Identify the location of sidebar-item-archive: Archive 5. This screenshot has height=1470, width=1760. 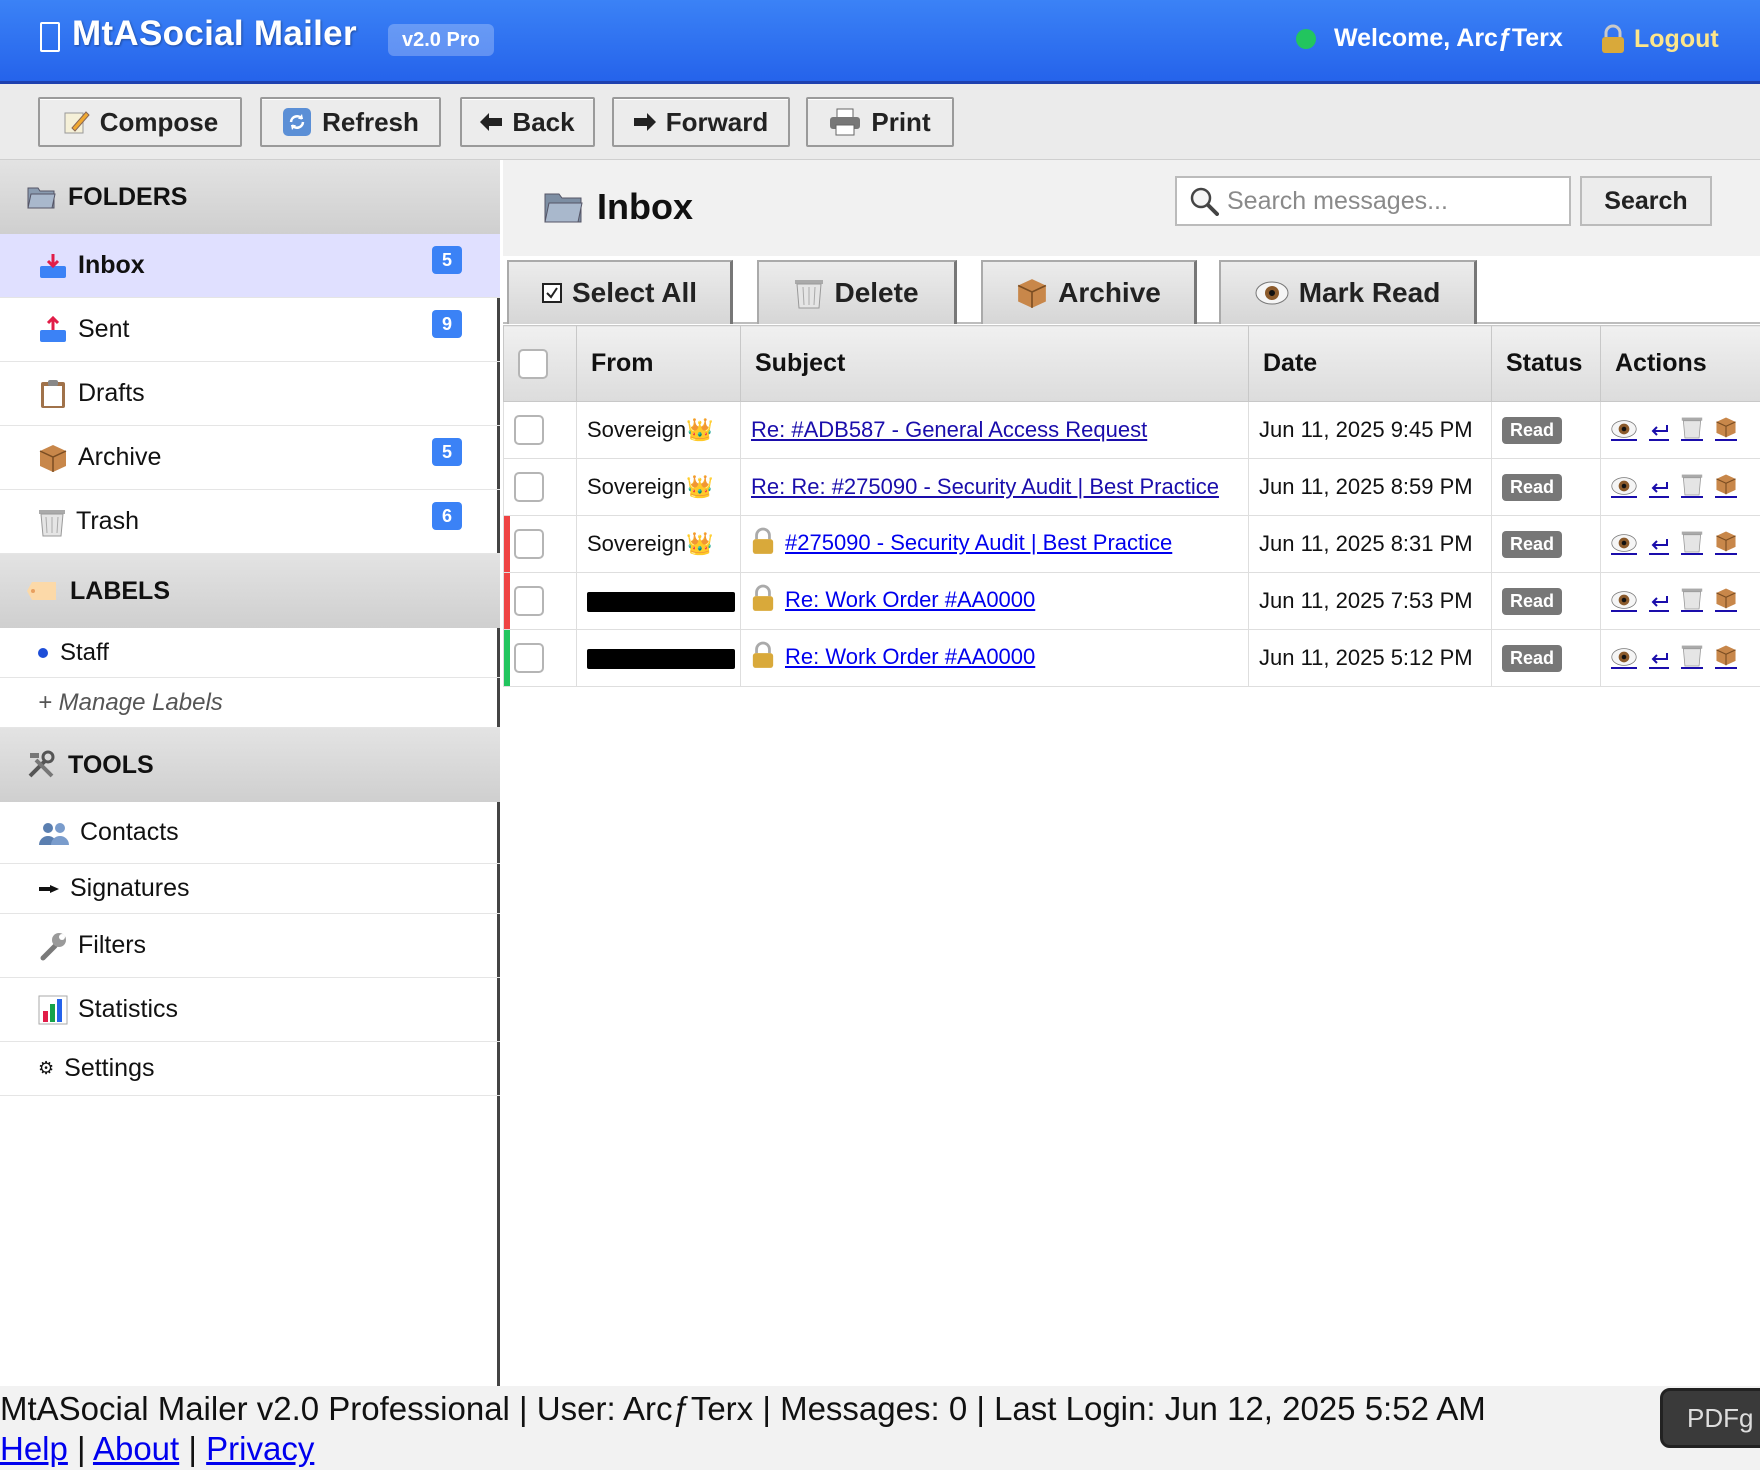
(250, 458).